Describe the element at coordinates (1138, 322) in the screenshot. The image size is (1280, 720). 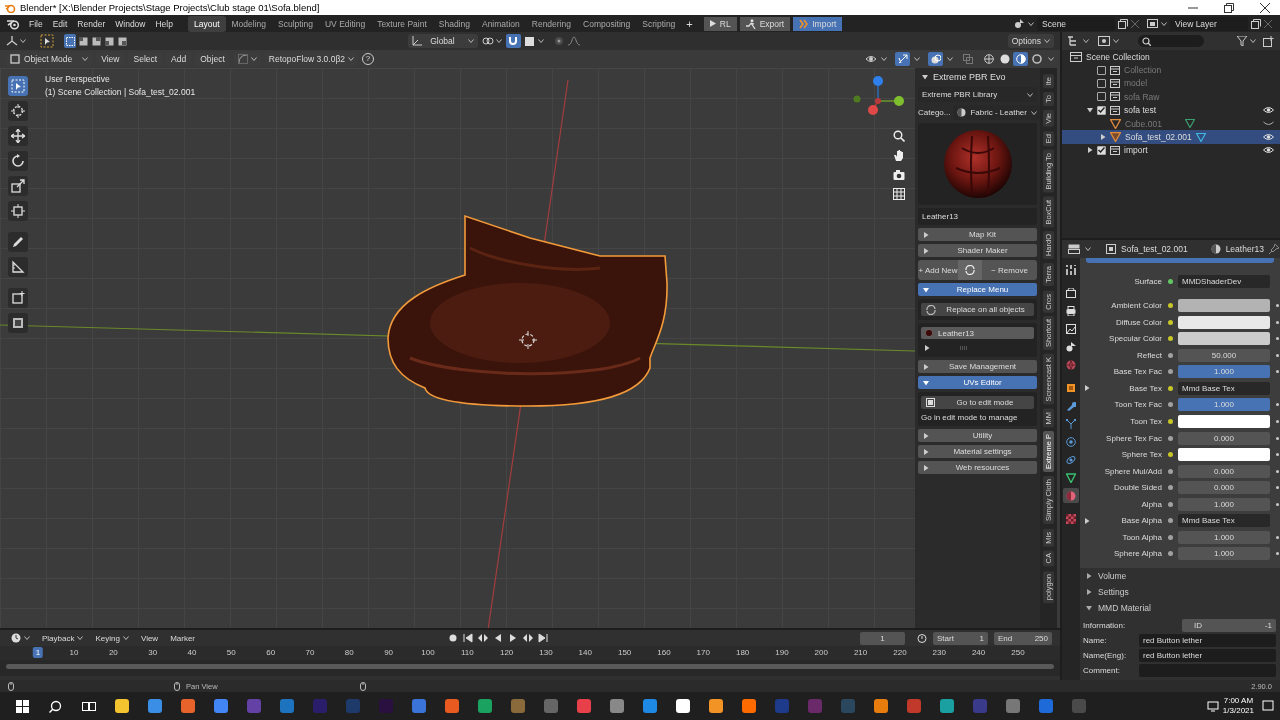
I see `property-label: Diffuse Color` at that location.